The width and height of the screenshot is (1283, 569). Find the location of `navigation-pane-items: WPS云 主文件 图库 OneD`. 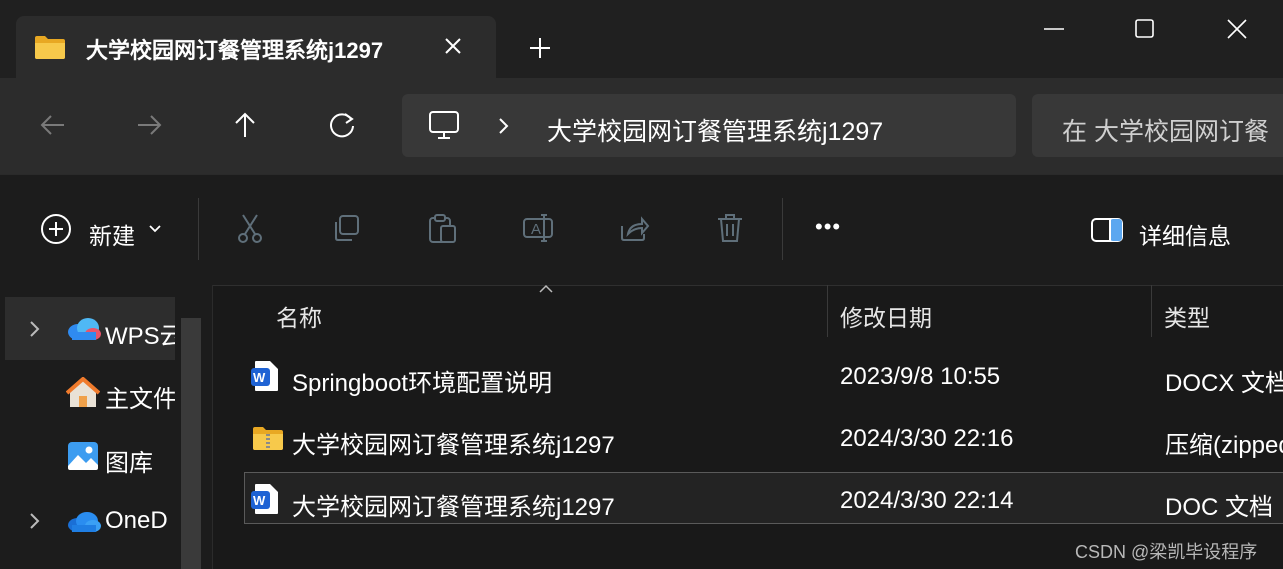

navigation-pane-items: WPS云 主文件 图库 OneD is located at coordinates (87, 427).